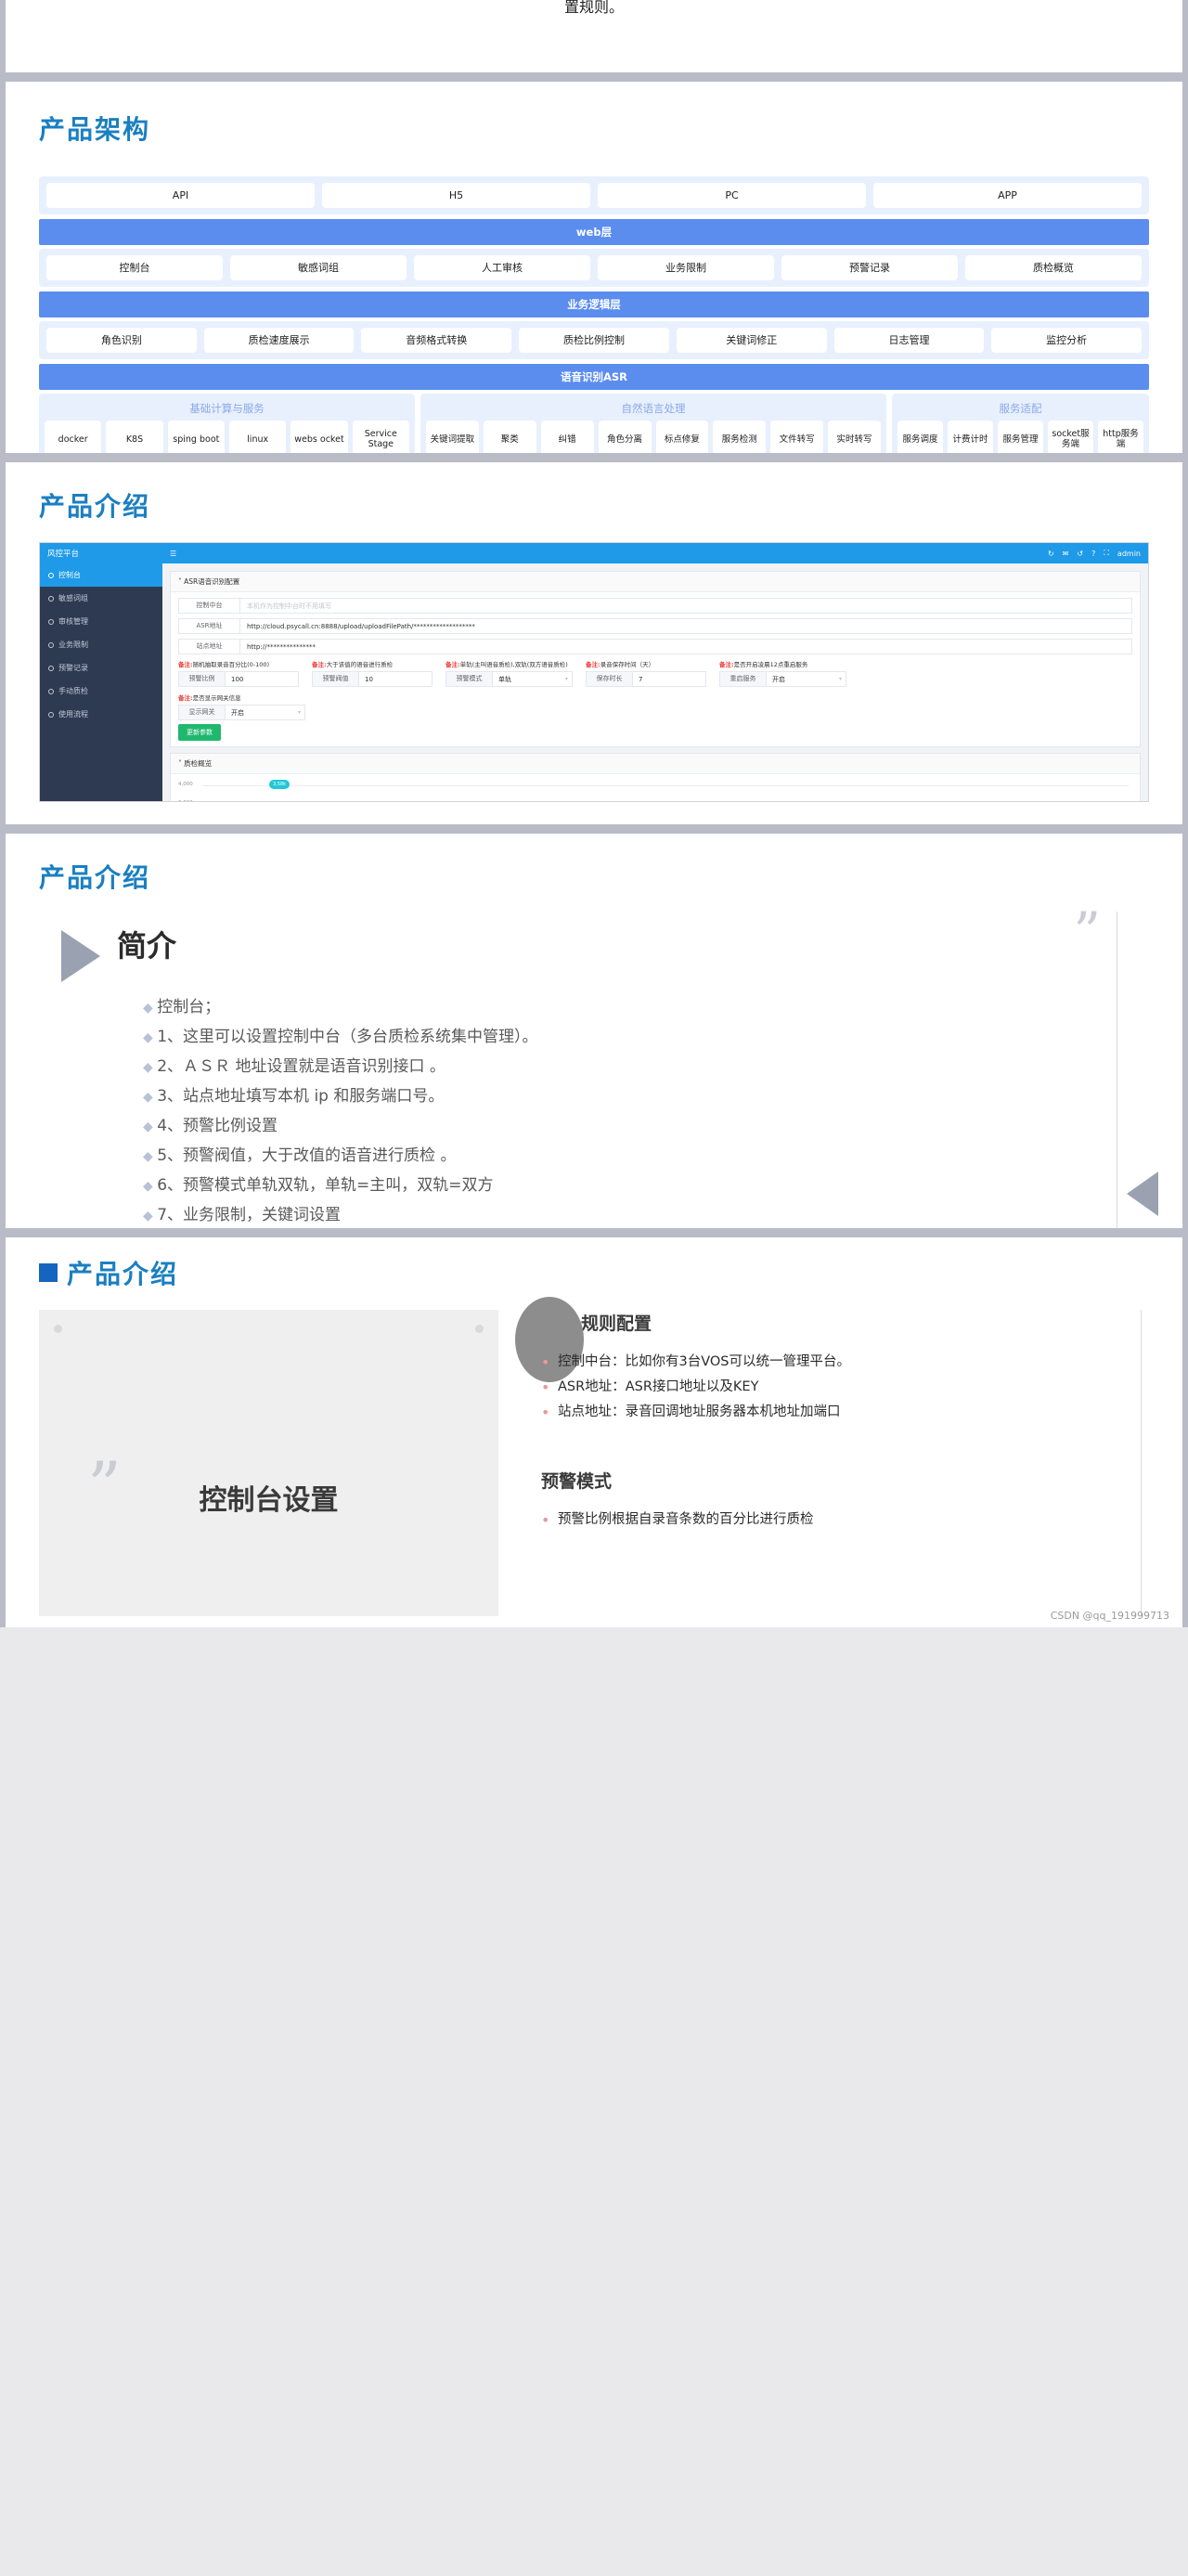 Image resolution: width=1188 pixels, height=2576 pixels. What do you see at coordinates (395, 679) in the screenshot?
I see `setting-value: 10` at bounding box center [395, 679].